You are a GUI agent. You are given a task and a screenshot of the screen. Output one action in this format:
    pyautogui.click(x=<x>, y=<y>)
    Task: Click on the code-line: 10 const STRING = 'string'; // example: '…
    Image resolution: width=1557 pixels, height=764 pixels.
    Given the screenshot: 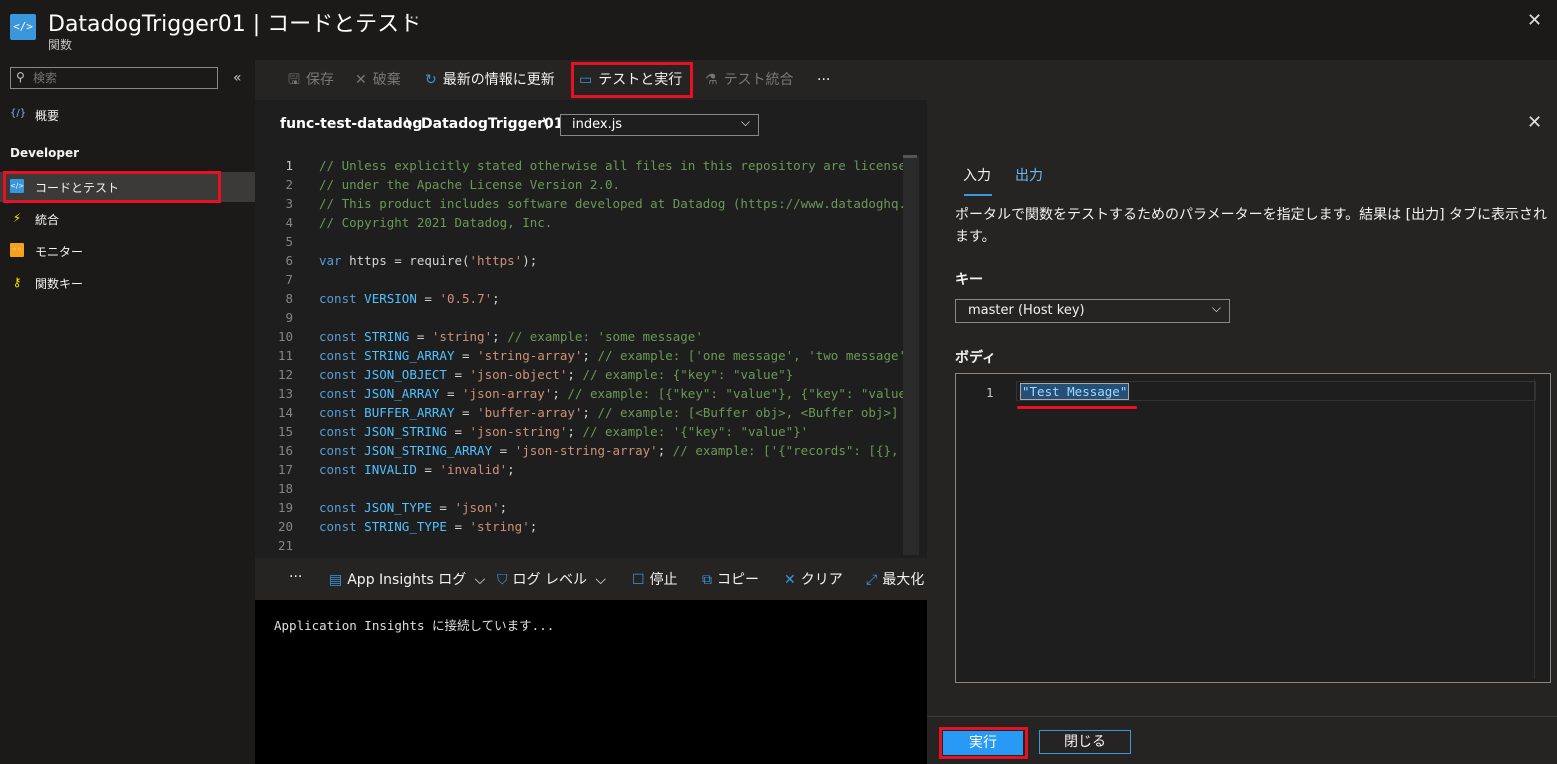 What is the action you would take?
    pyautogui.click(x=591, y=338)
    